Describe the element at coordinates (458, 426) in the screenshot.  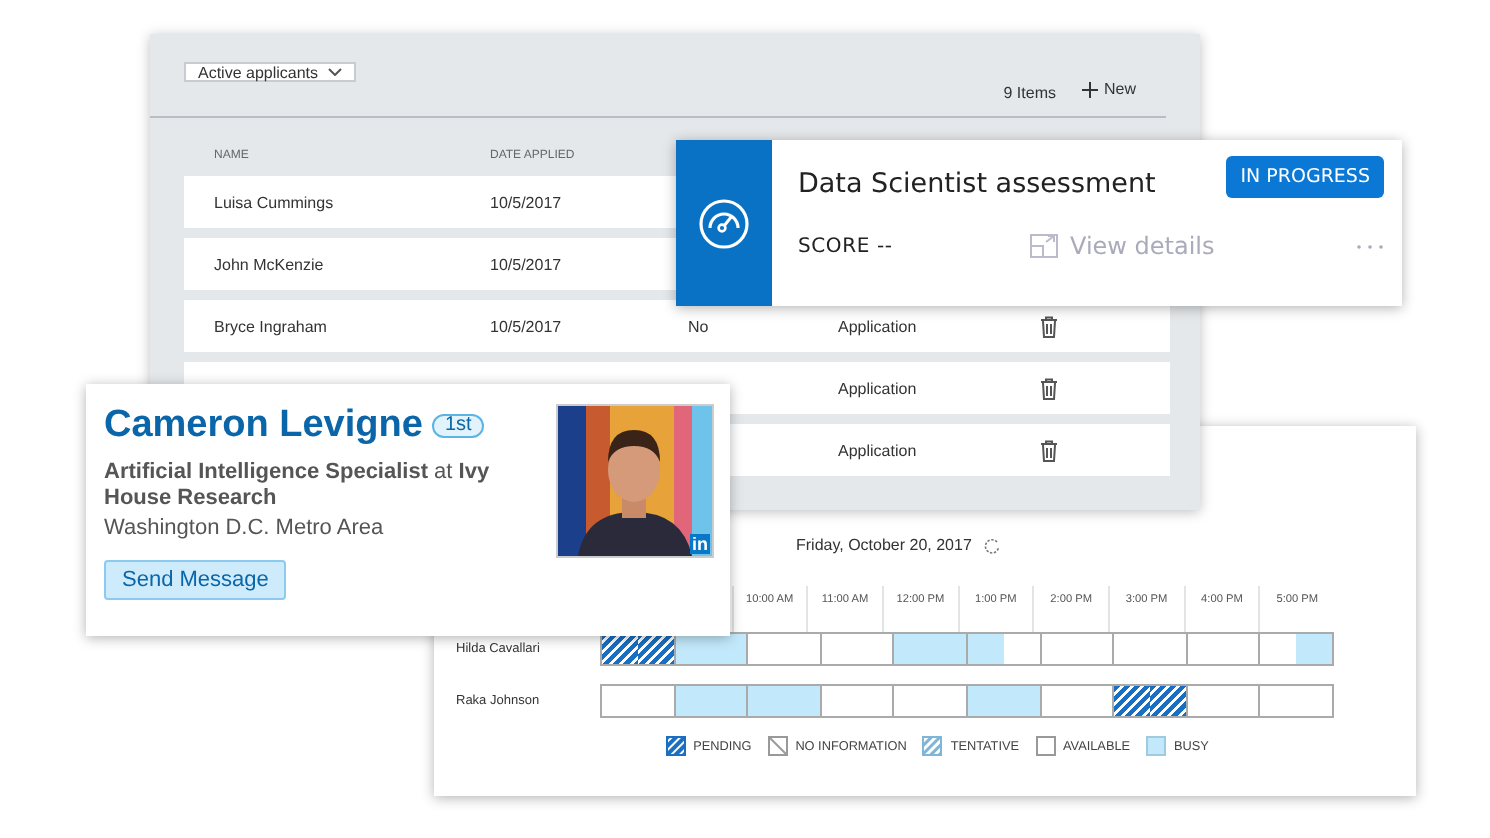
I see `connection-badge: 1st` at that location.